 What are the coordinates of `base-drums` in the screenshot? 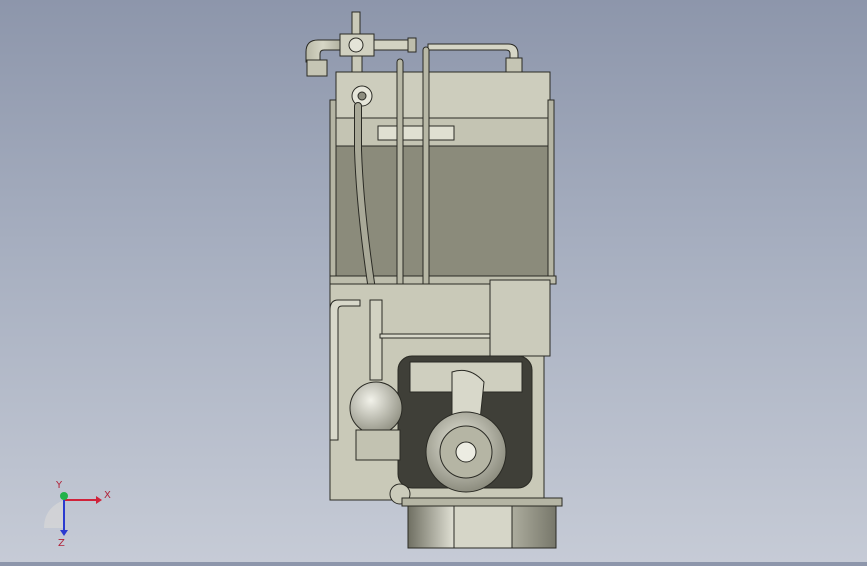 It's located at (482, 523).